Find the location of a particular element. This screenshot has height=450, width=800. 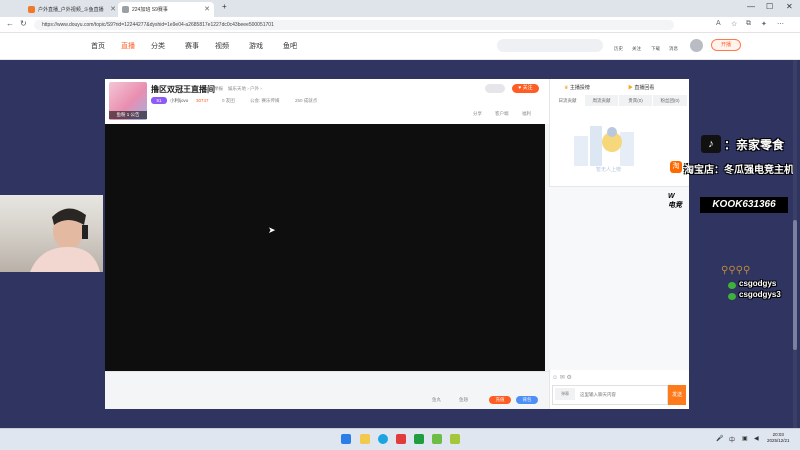

tab-replay: ▶ 直播回看 is located at coordinates (641, 87).